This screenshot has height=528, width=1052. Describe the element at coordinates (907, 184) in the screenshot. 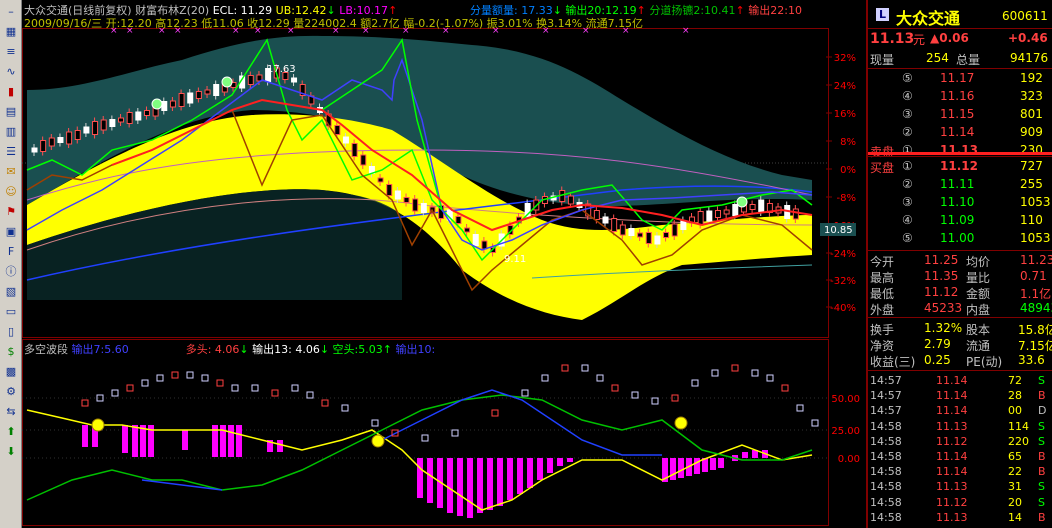

I see `buy-level: ②` at that location.